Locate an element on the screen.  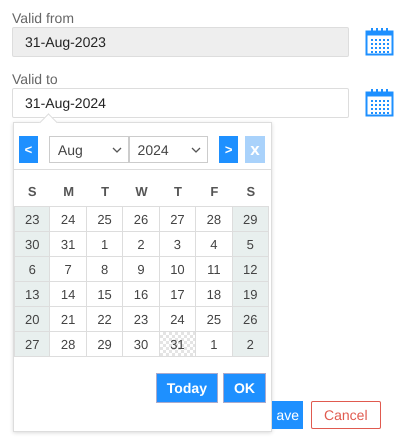
day-cell: 22 is located at coordinates (105, 319).